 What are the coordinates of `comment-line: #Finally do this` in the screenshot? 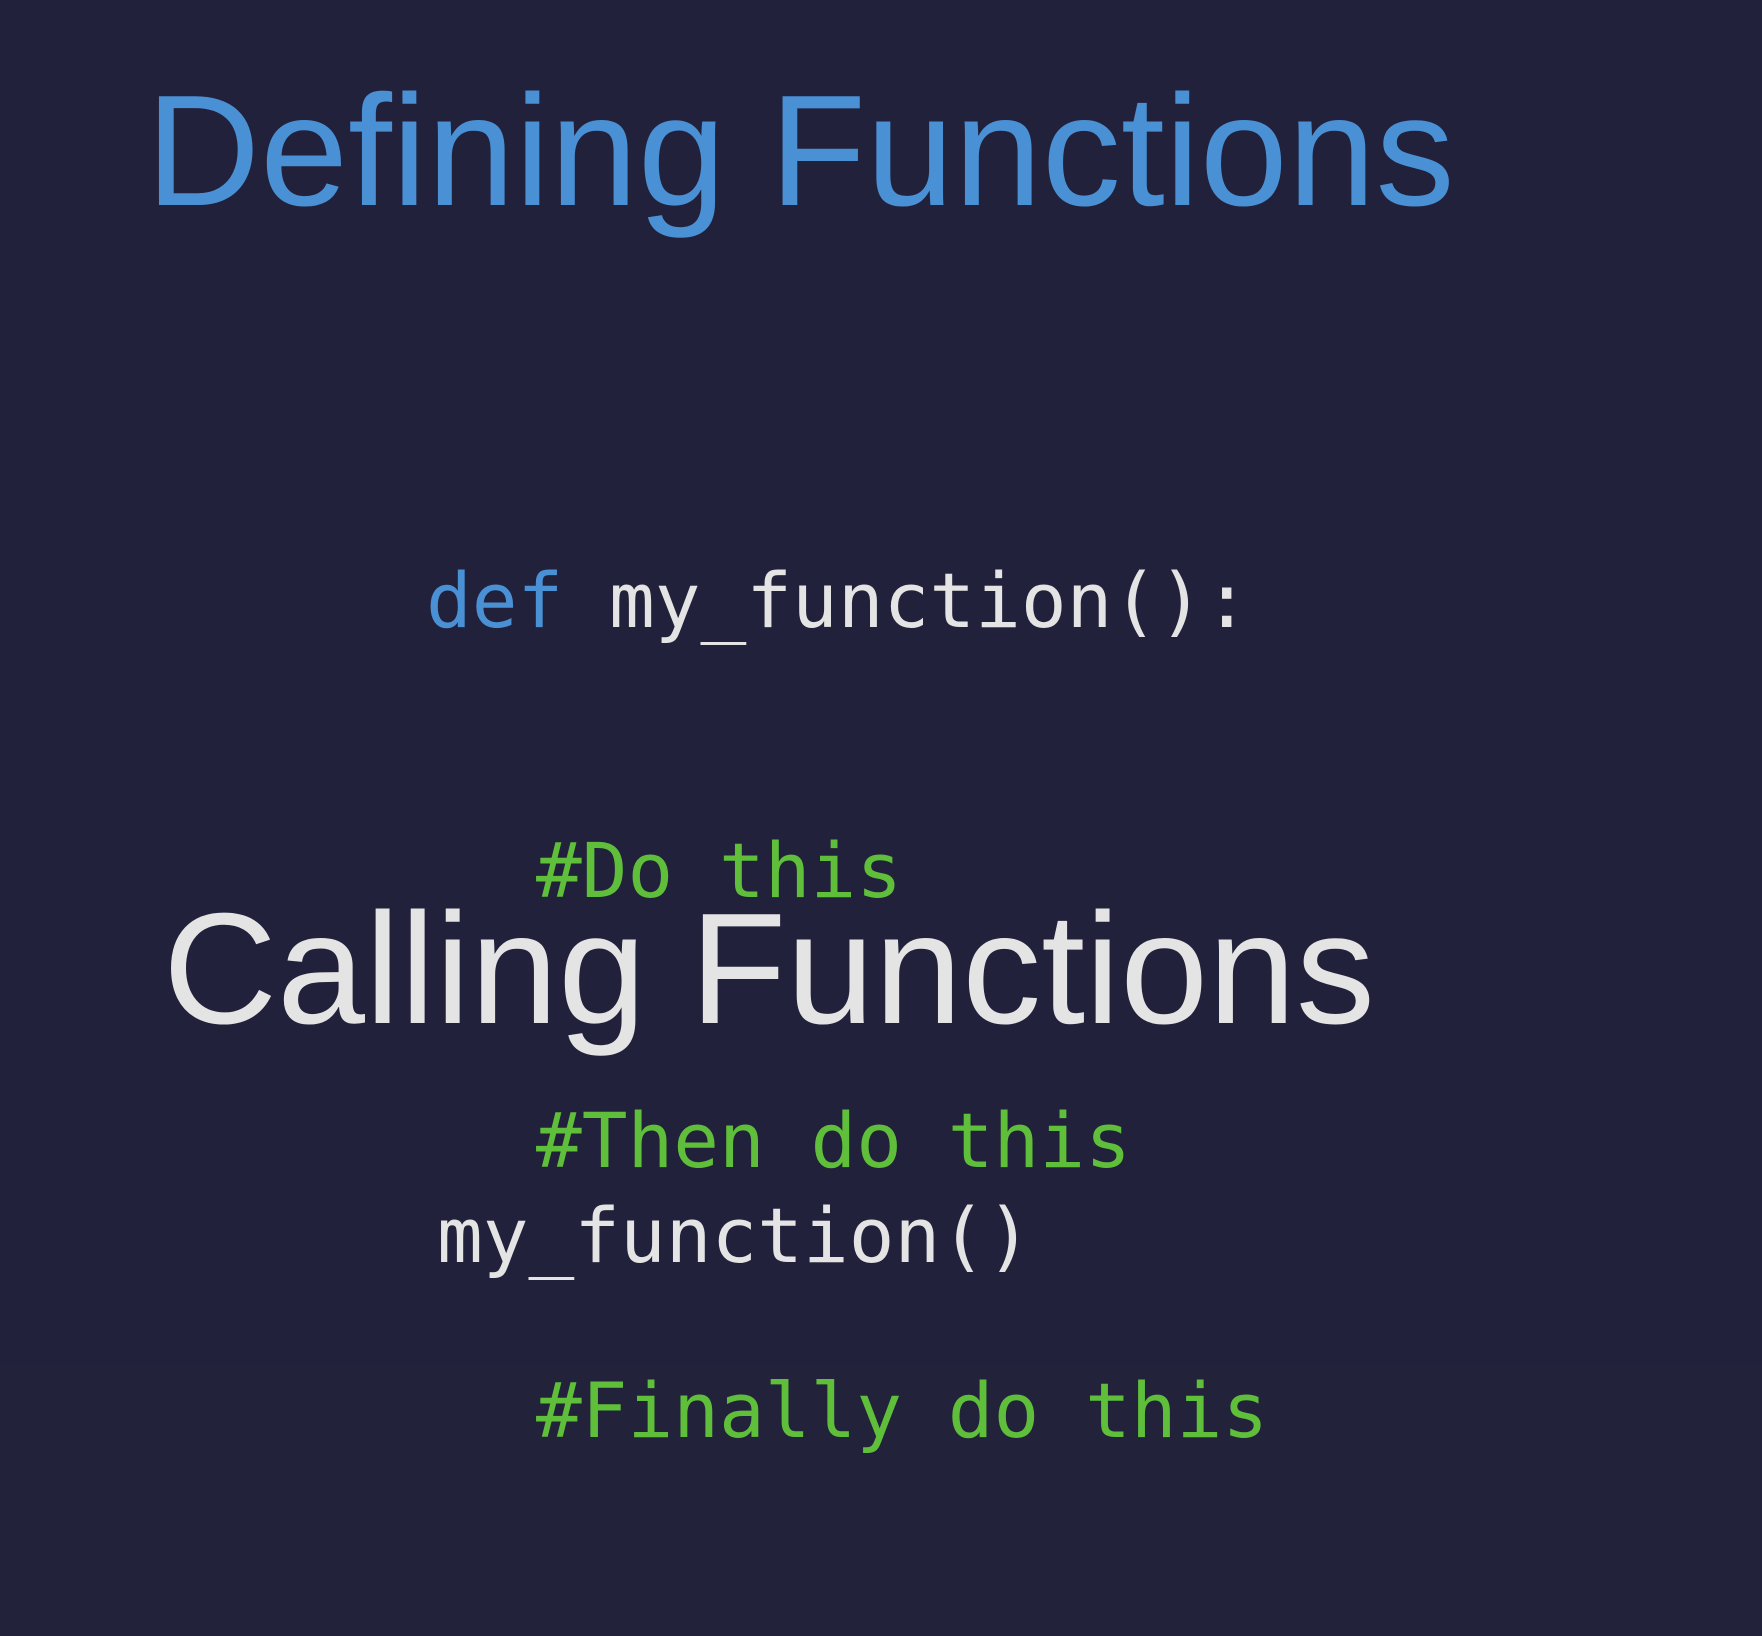 It's located at (902, 1410).